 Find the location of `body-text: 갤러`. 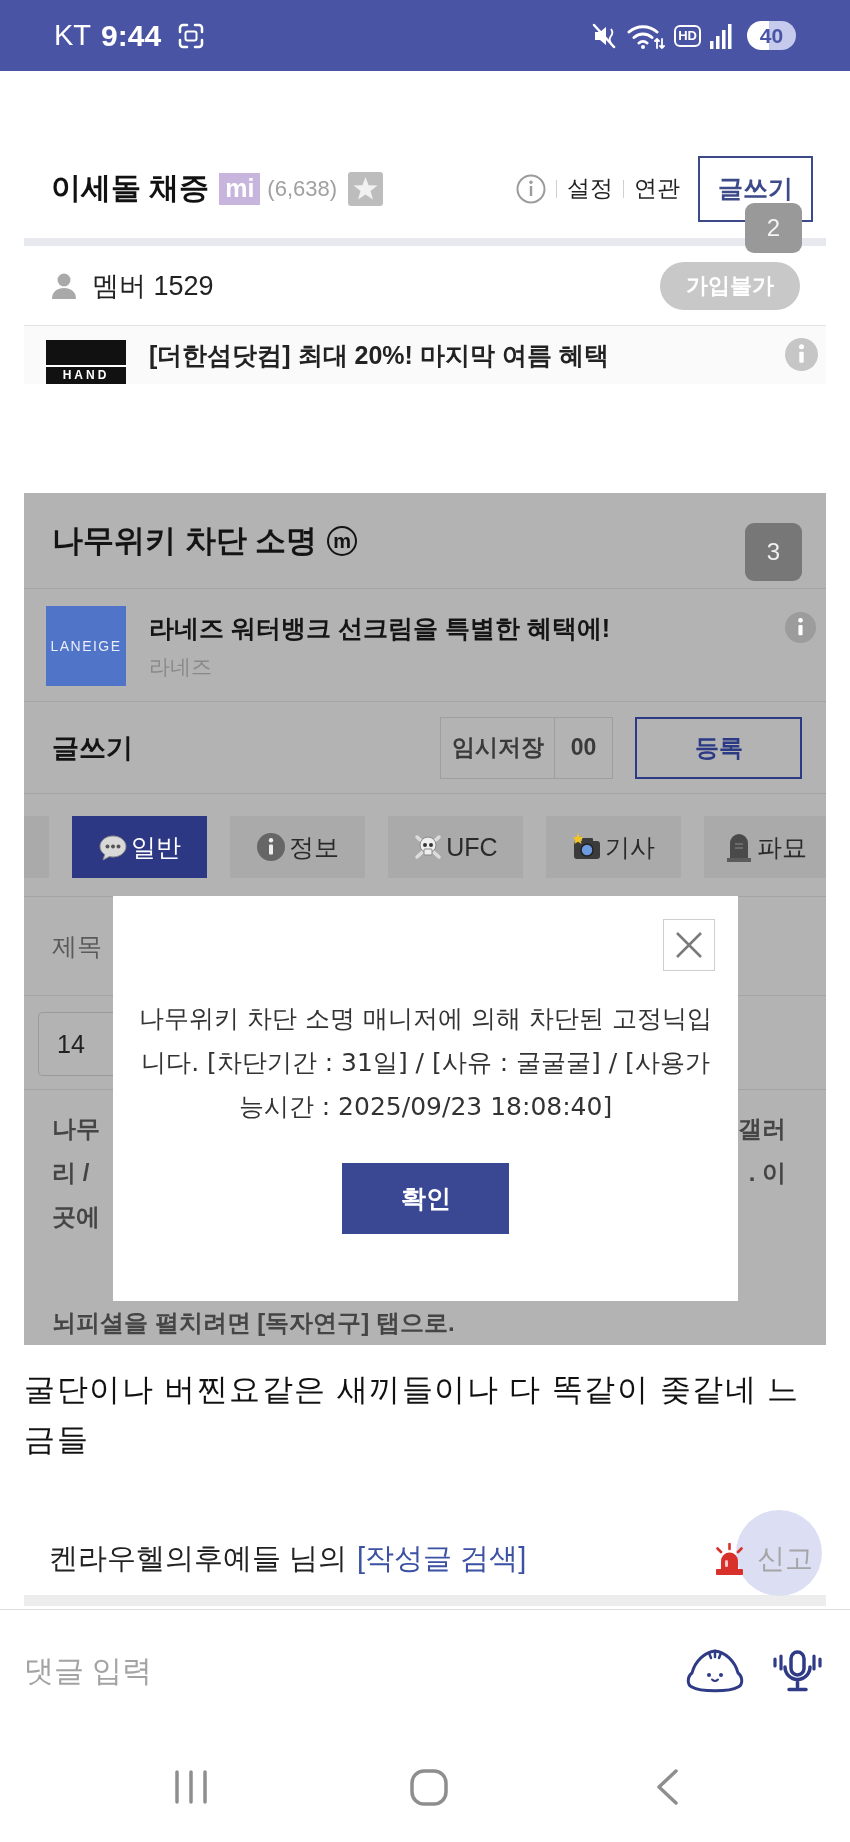

body-text: 갤러 is located at coordinates (762, 1129).